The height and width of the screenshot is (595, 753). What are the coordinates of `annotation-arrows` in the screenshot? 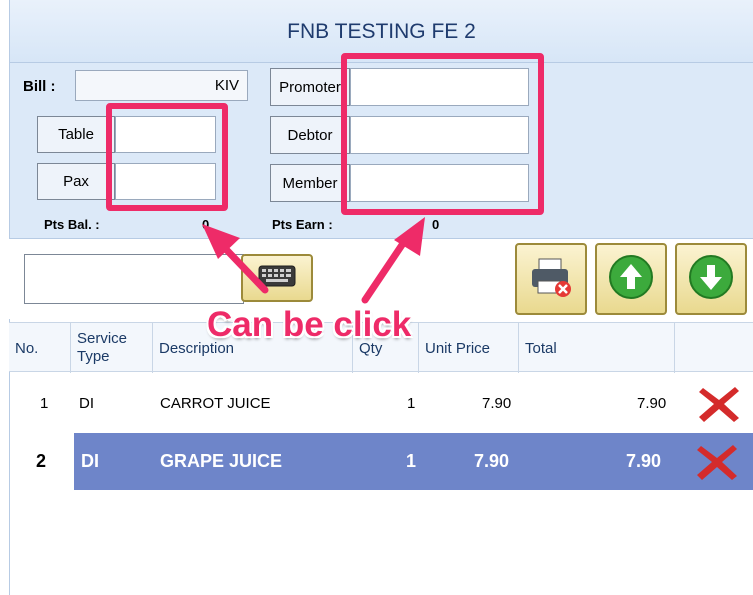 It's located at (313, 260).